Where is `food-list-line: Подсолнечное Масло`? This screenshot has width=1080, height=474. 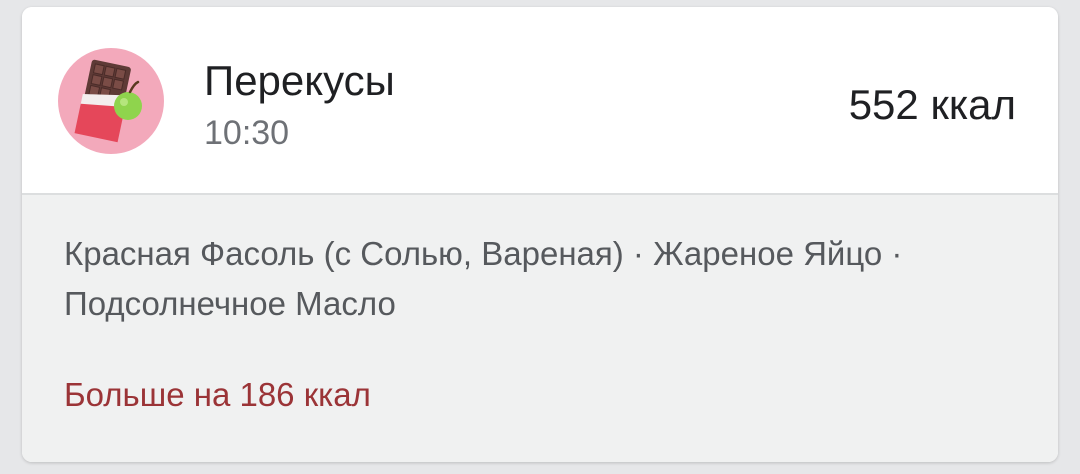
food-list-line: Подсолнечное Масло is located at coordinates (230, 303).